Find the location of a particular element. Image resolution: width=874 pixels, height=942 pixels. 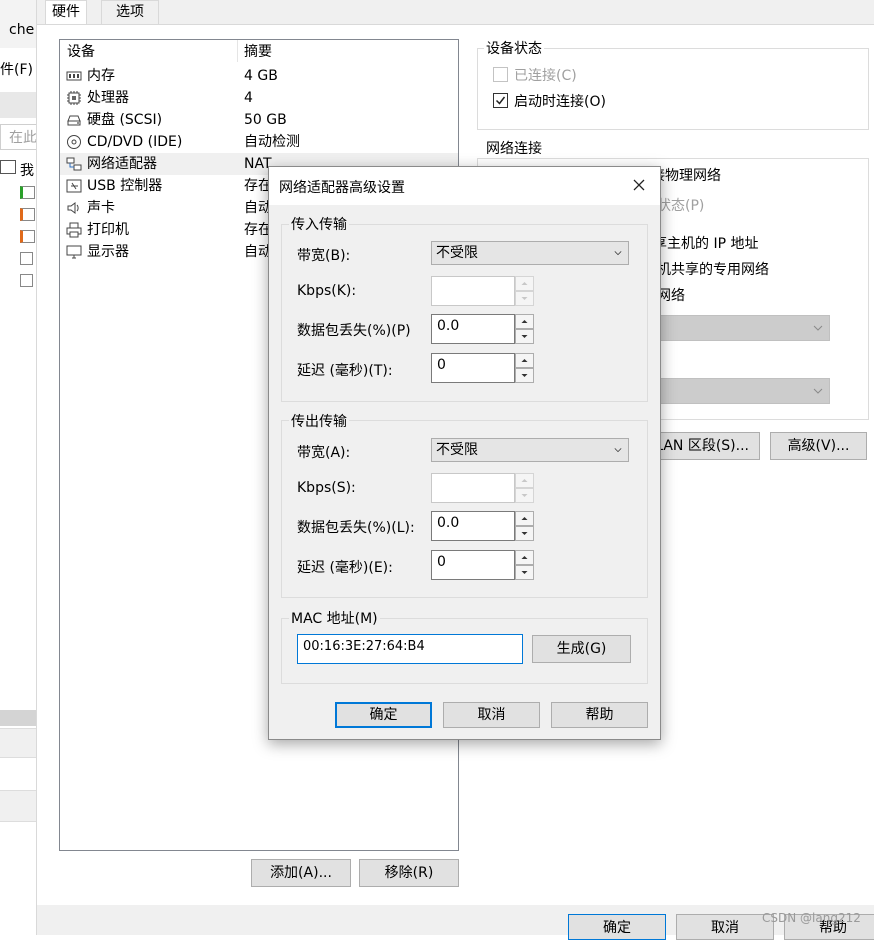

background-app-window: che 件(F) 在此 我 is located at coordinates (18, 467).